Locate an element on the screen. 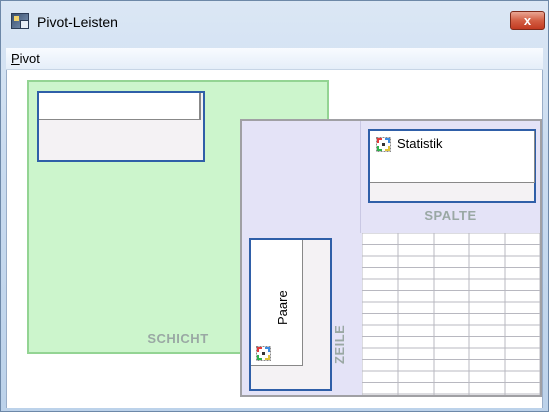 The image size is (549, 412). table-preview-grid is located at coordinates (451, 314).